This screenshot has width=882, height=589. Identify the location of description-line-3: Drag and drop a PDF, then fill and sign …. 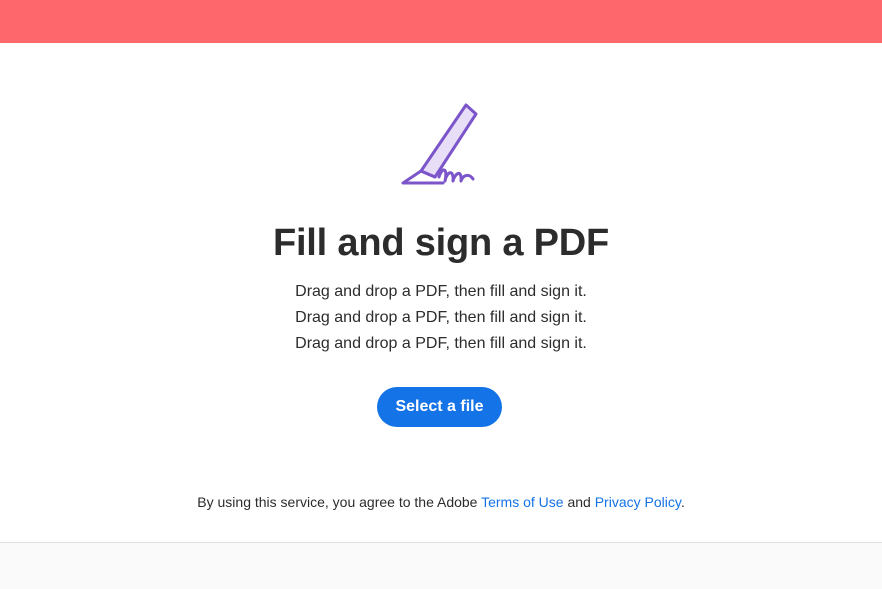
(441, 343).